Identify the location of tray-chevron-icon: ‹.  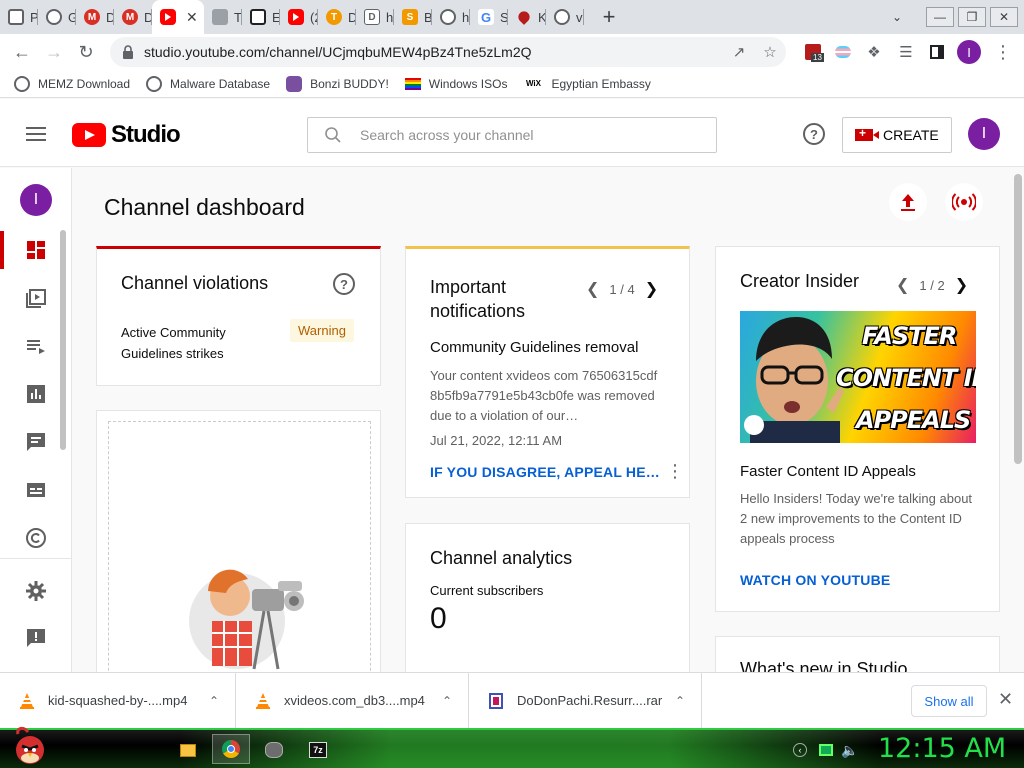
(800, 750).